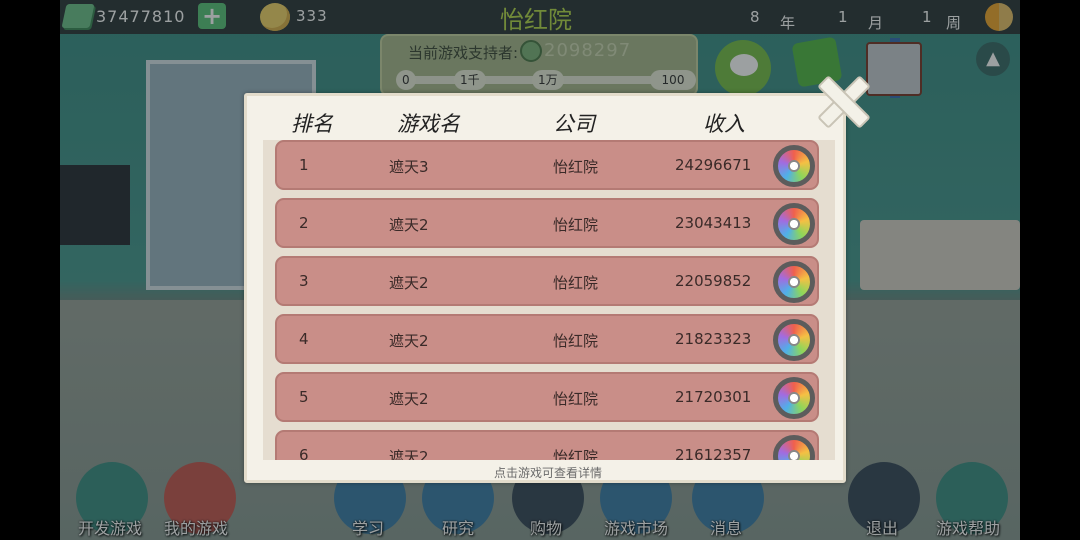 The width and height of the screenshot is (1080, 540). What do you see at coordinates (713, 453) in the screenshot?
I see `row-revenue: 21612357` at bounding box center [713, 453].